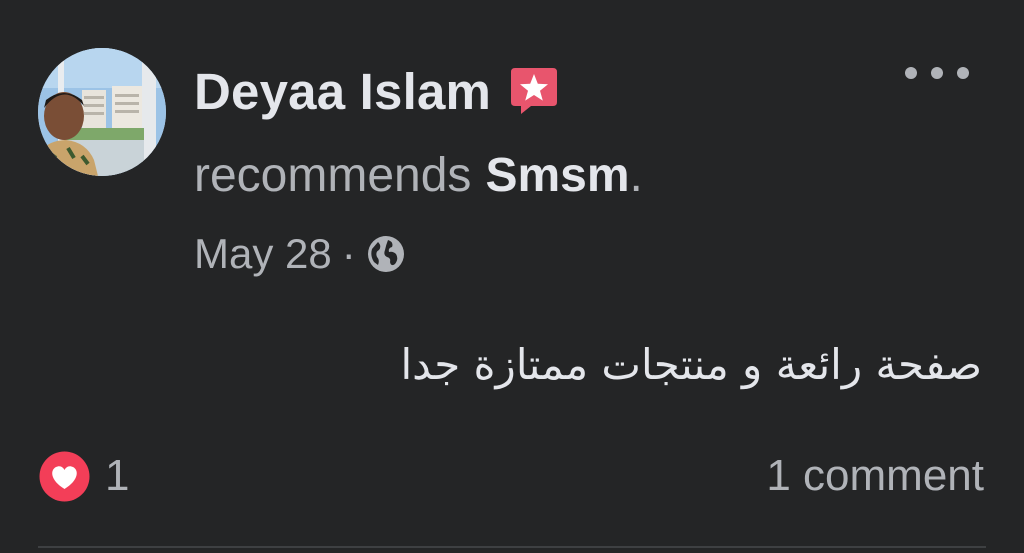 Image resolution: width=1024 pixels, height=553 pixels. I want to click on recommendation-verb: recommends, so click(333, 175).